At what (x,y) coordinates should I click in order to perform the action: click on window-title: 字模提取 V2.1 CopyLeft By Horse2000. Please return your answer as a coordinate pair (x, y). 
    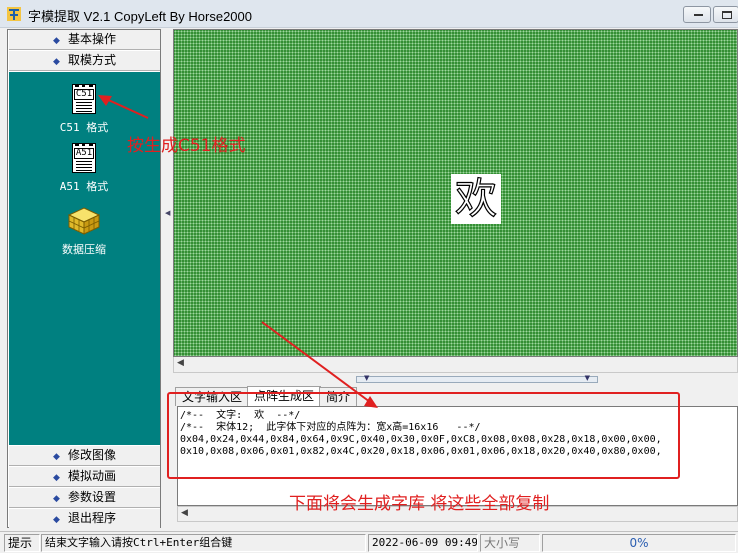
    Looking at the image, I should click on (140, 16).